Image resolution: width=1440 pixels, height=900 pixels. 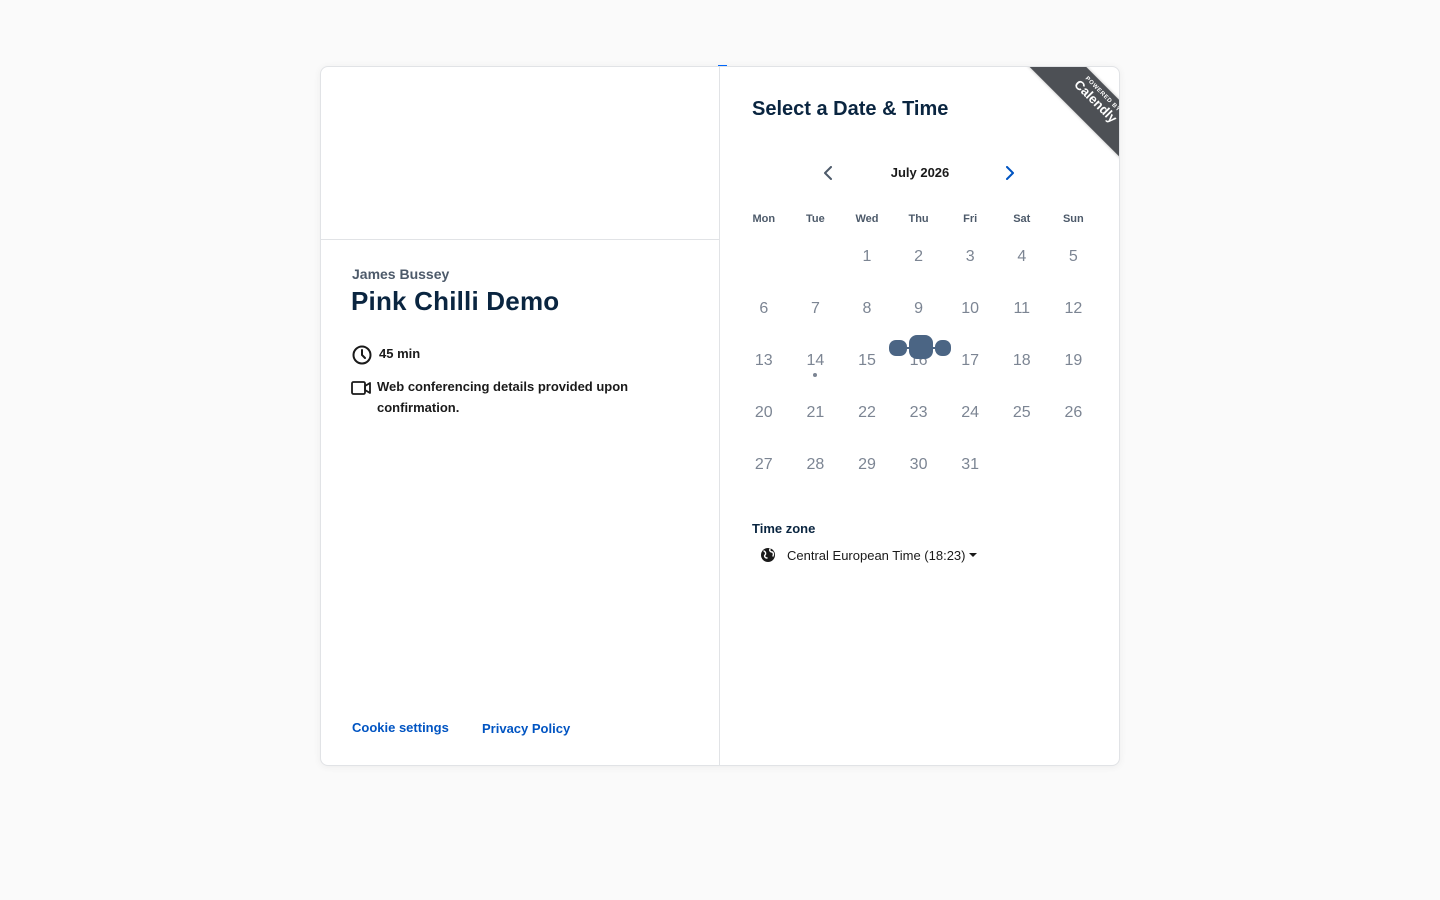 What do you see at coordinates (764, 219) in the screenshot?
I see `weekday-label: Mon` at bounding box center [764, 219].